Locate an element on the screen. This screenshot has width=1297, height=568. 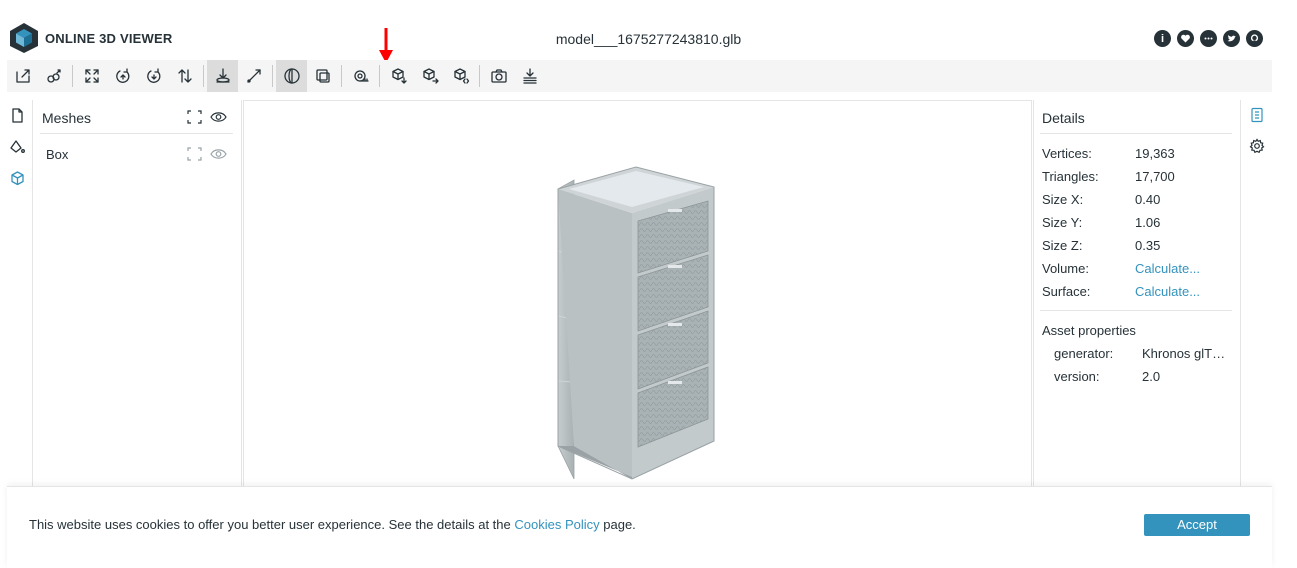
open-url-button is located at coordinates (53, 76).